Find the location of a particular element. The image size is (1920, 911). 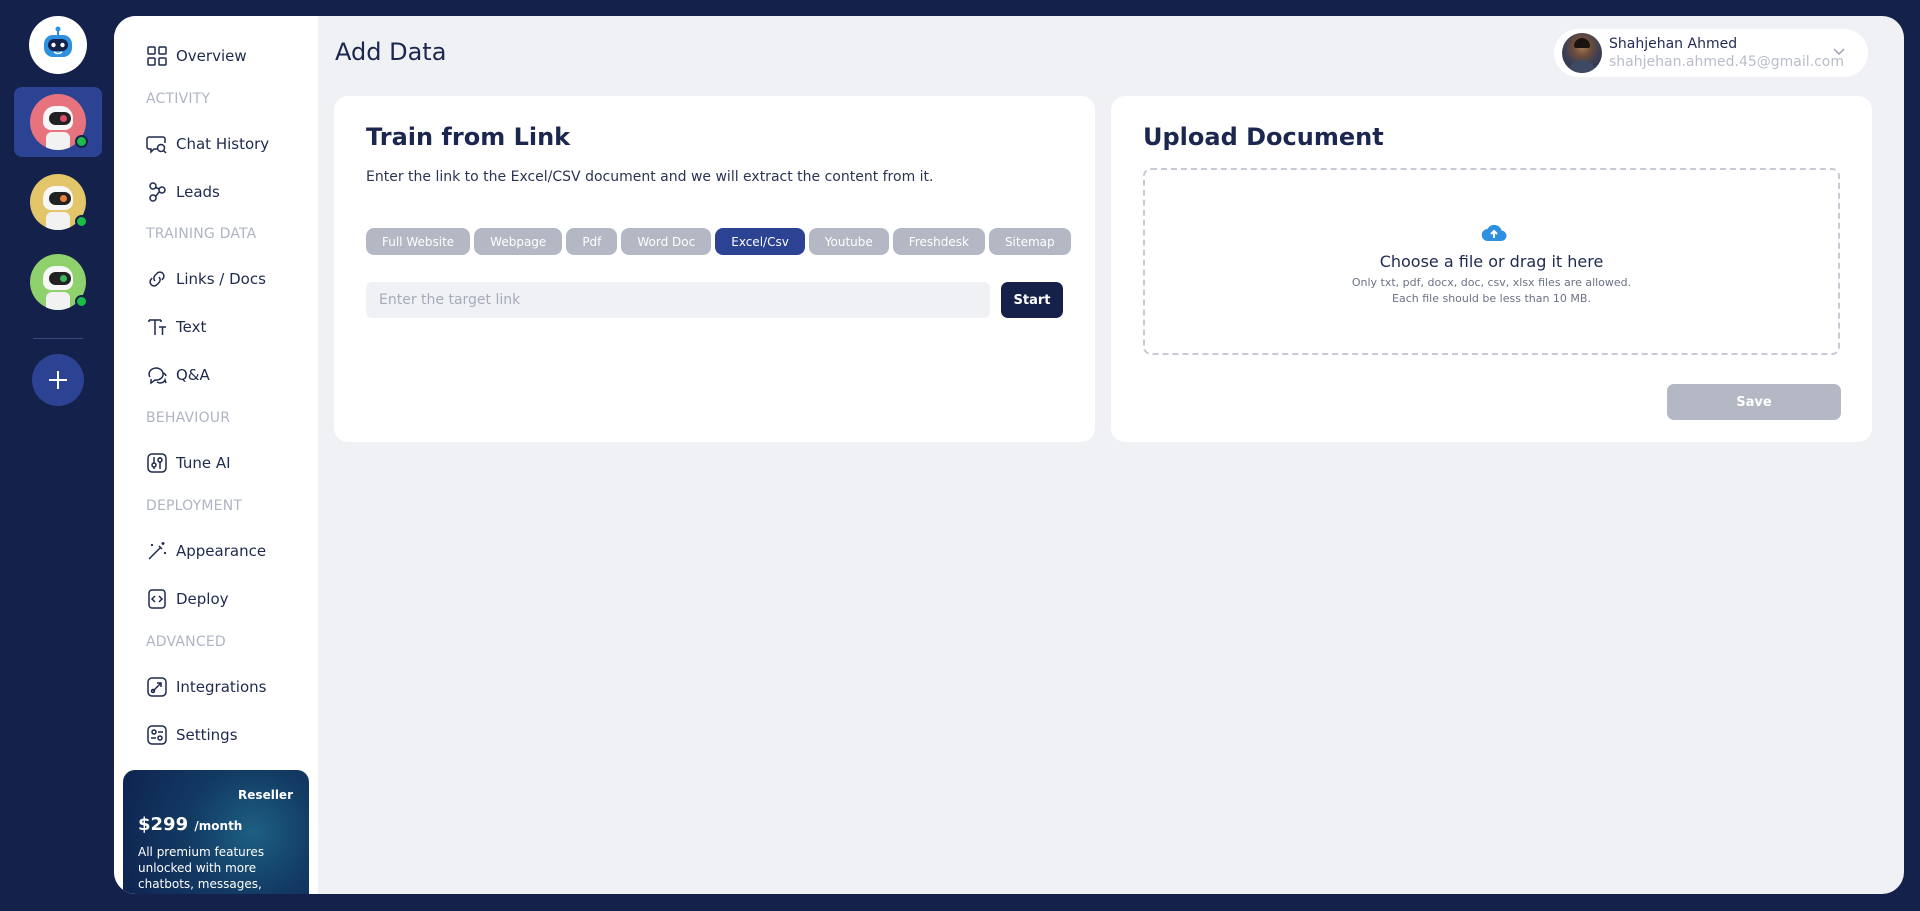

sidebar-item-settings: Settings is located at coordinates (192, 735).